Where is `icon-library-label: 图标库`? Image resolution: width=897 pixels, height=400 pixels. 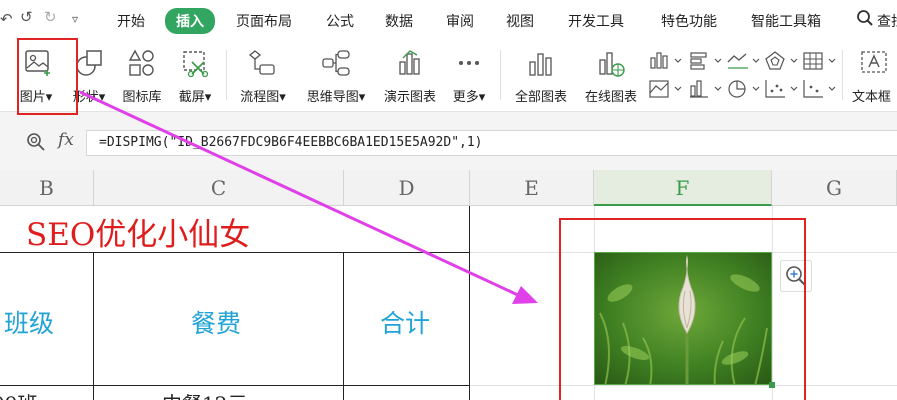
icon-library-label: 图标库 is located at coordinates (142, 97).